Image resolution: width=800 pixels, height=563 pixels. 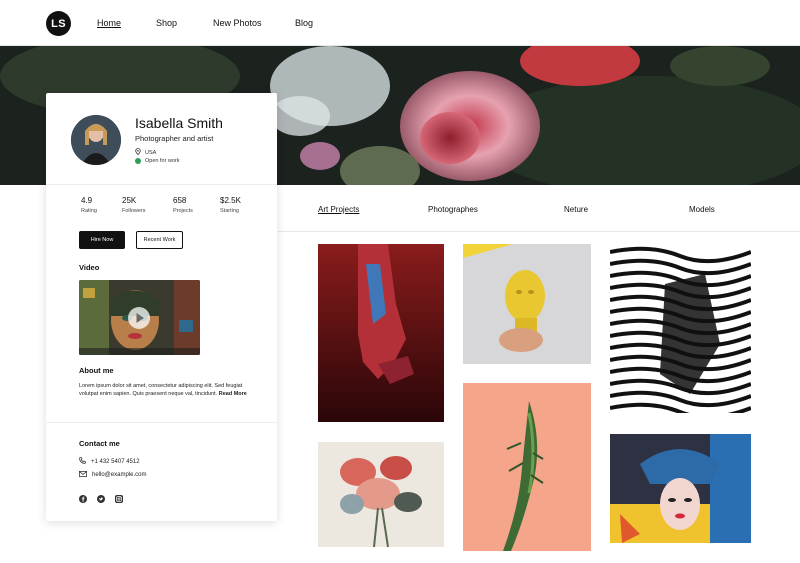 I want to click on profile-location: USA, so click(x=145, y=152).